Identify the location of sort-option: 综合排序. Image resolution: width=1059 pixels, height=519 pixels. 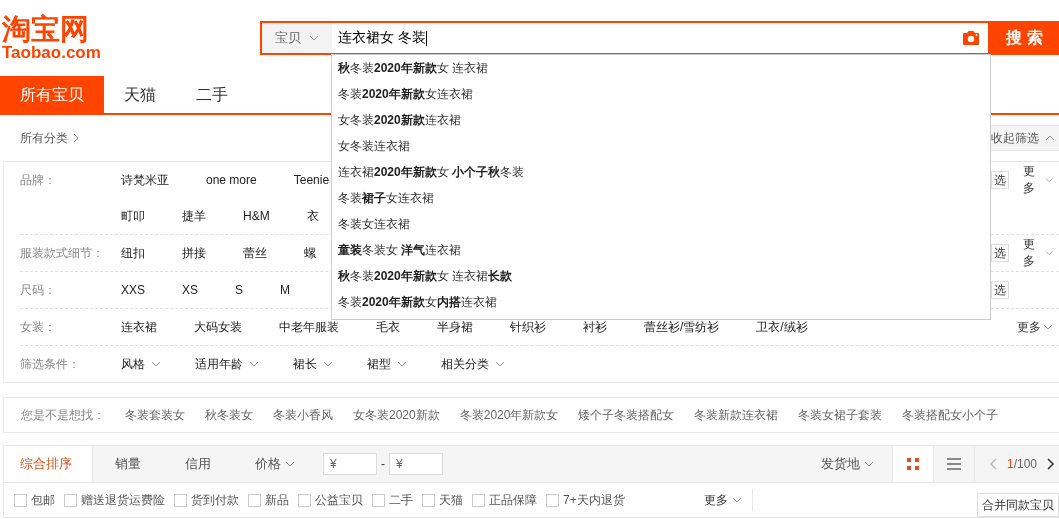
(48, 464).